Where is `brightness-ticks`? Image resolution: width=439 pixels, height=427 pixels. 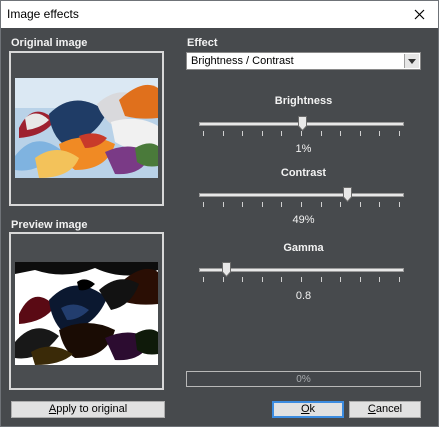 brightness-ticks is located at coordinates (301, 134).